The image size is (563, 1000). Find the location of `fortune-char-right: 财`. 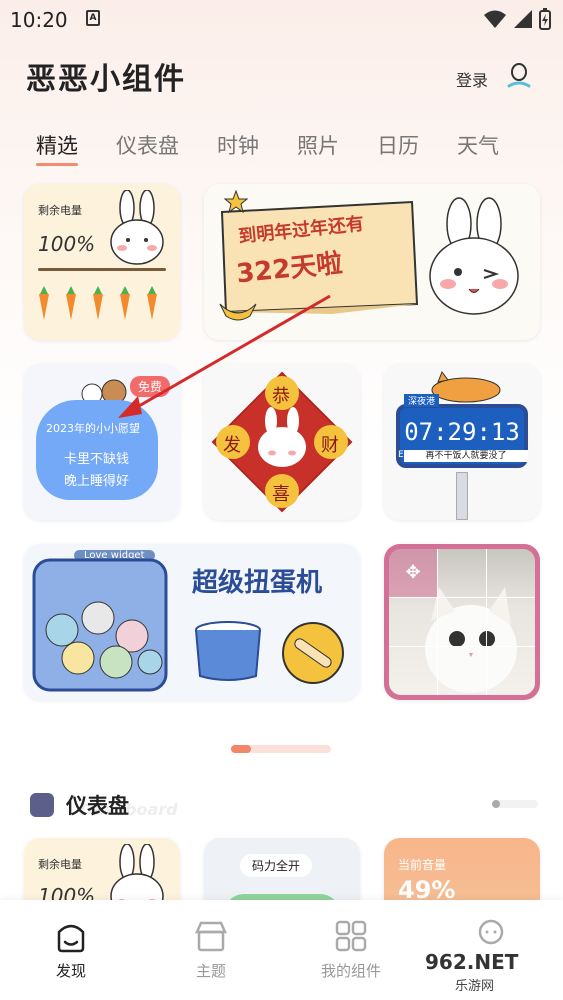

fortune-char-right: 财 is located at coordinates (330, 445).